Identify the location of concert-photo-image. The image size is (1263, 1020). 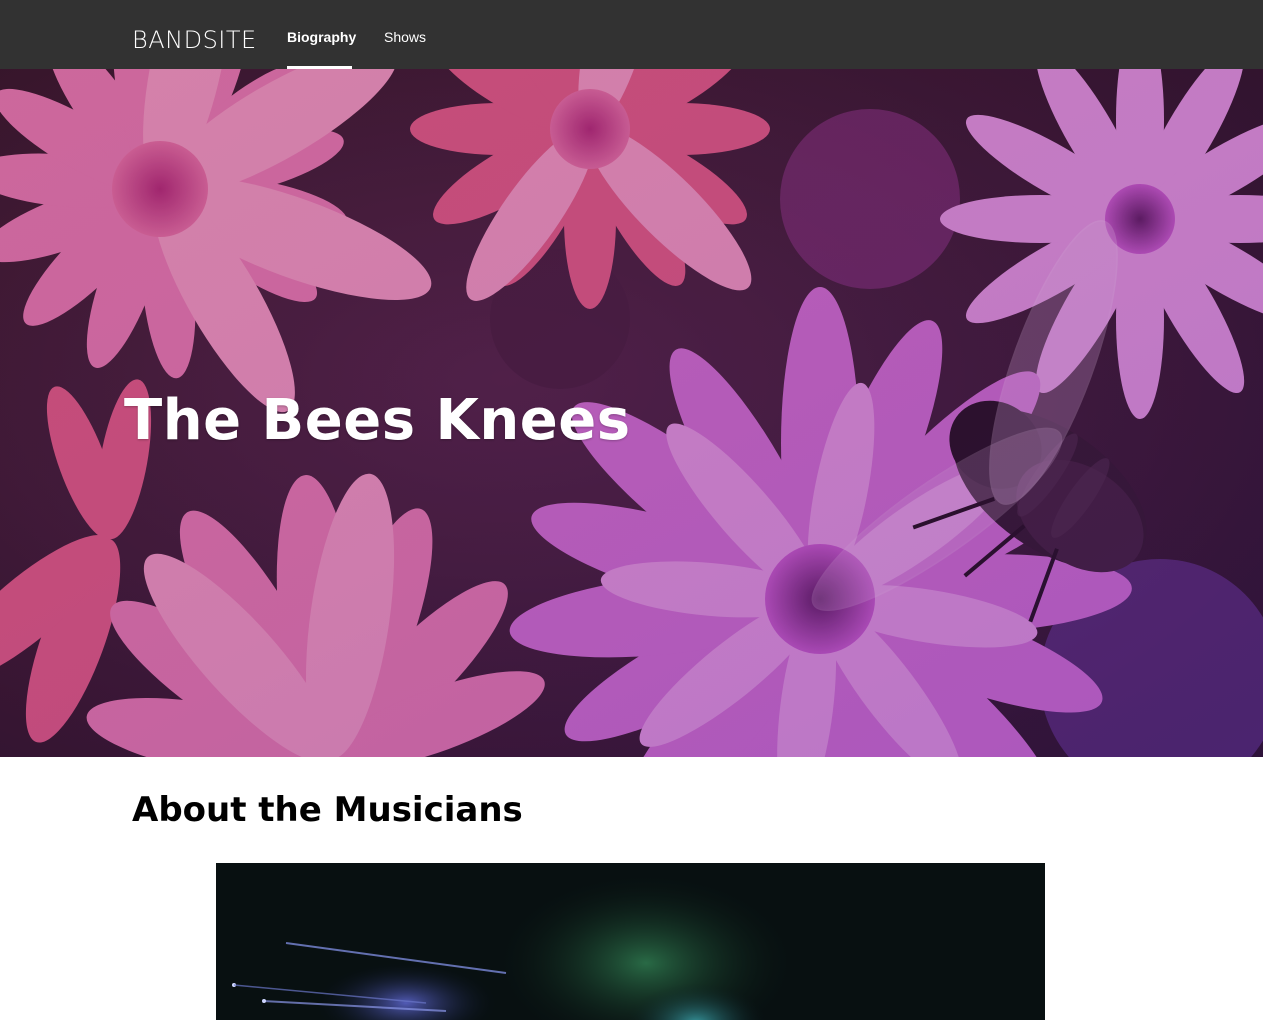
(630, 941).